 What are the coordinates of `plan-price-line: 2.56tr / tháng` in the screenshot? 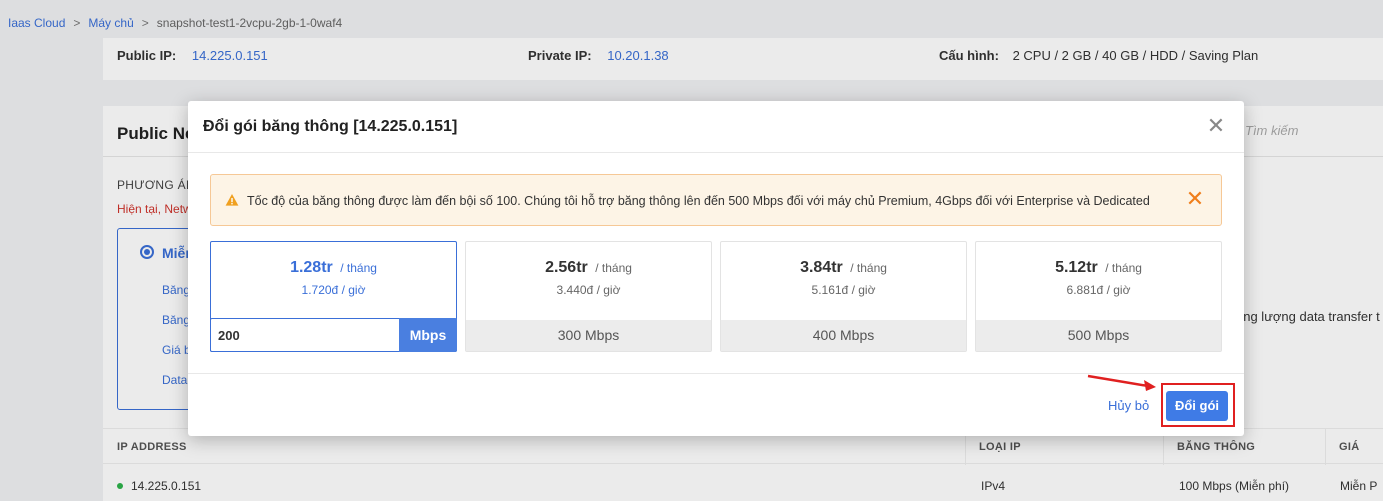 It's located at (588, 268).